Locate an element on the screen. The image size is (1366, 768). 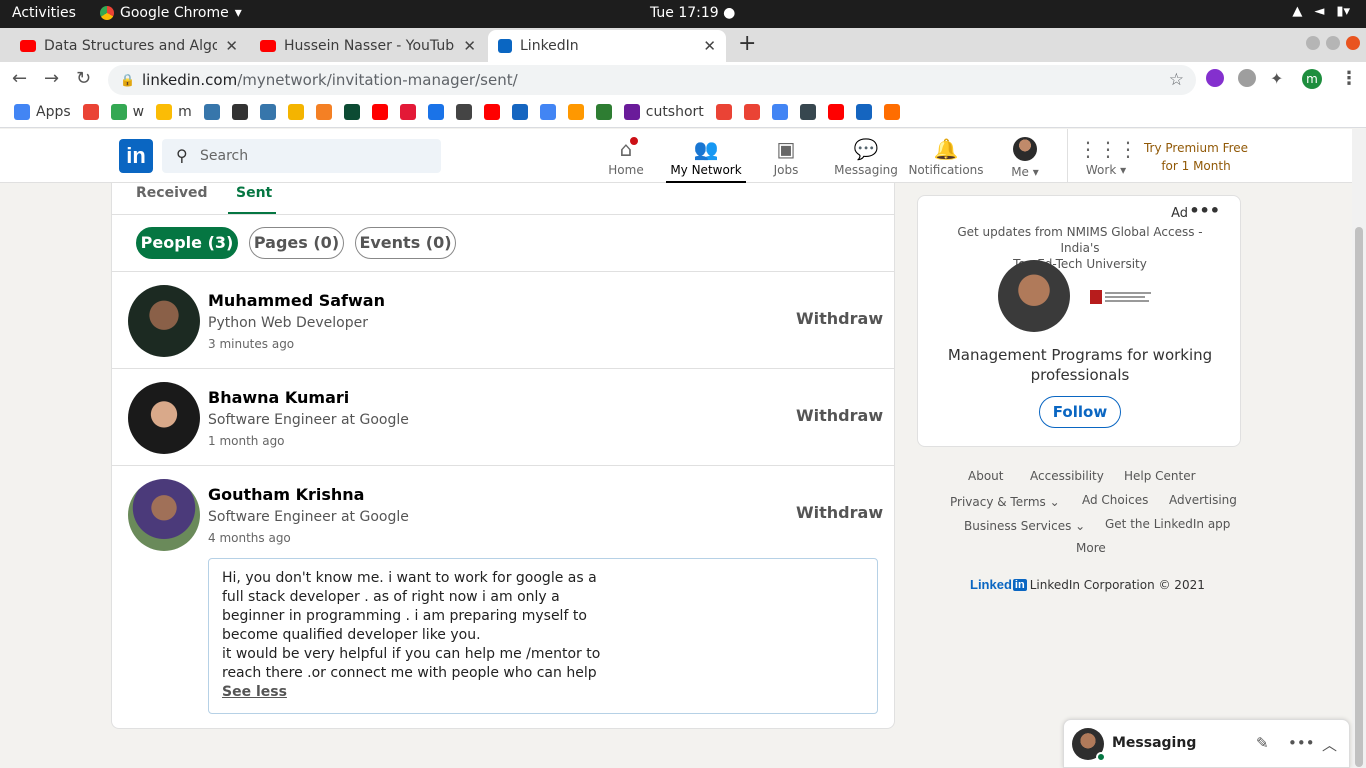
extension-icon is located at coordinates (1247, 78).